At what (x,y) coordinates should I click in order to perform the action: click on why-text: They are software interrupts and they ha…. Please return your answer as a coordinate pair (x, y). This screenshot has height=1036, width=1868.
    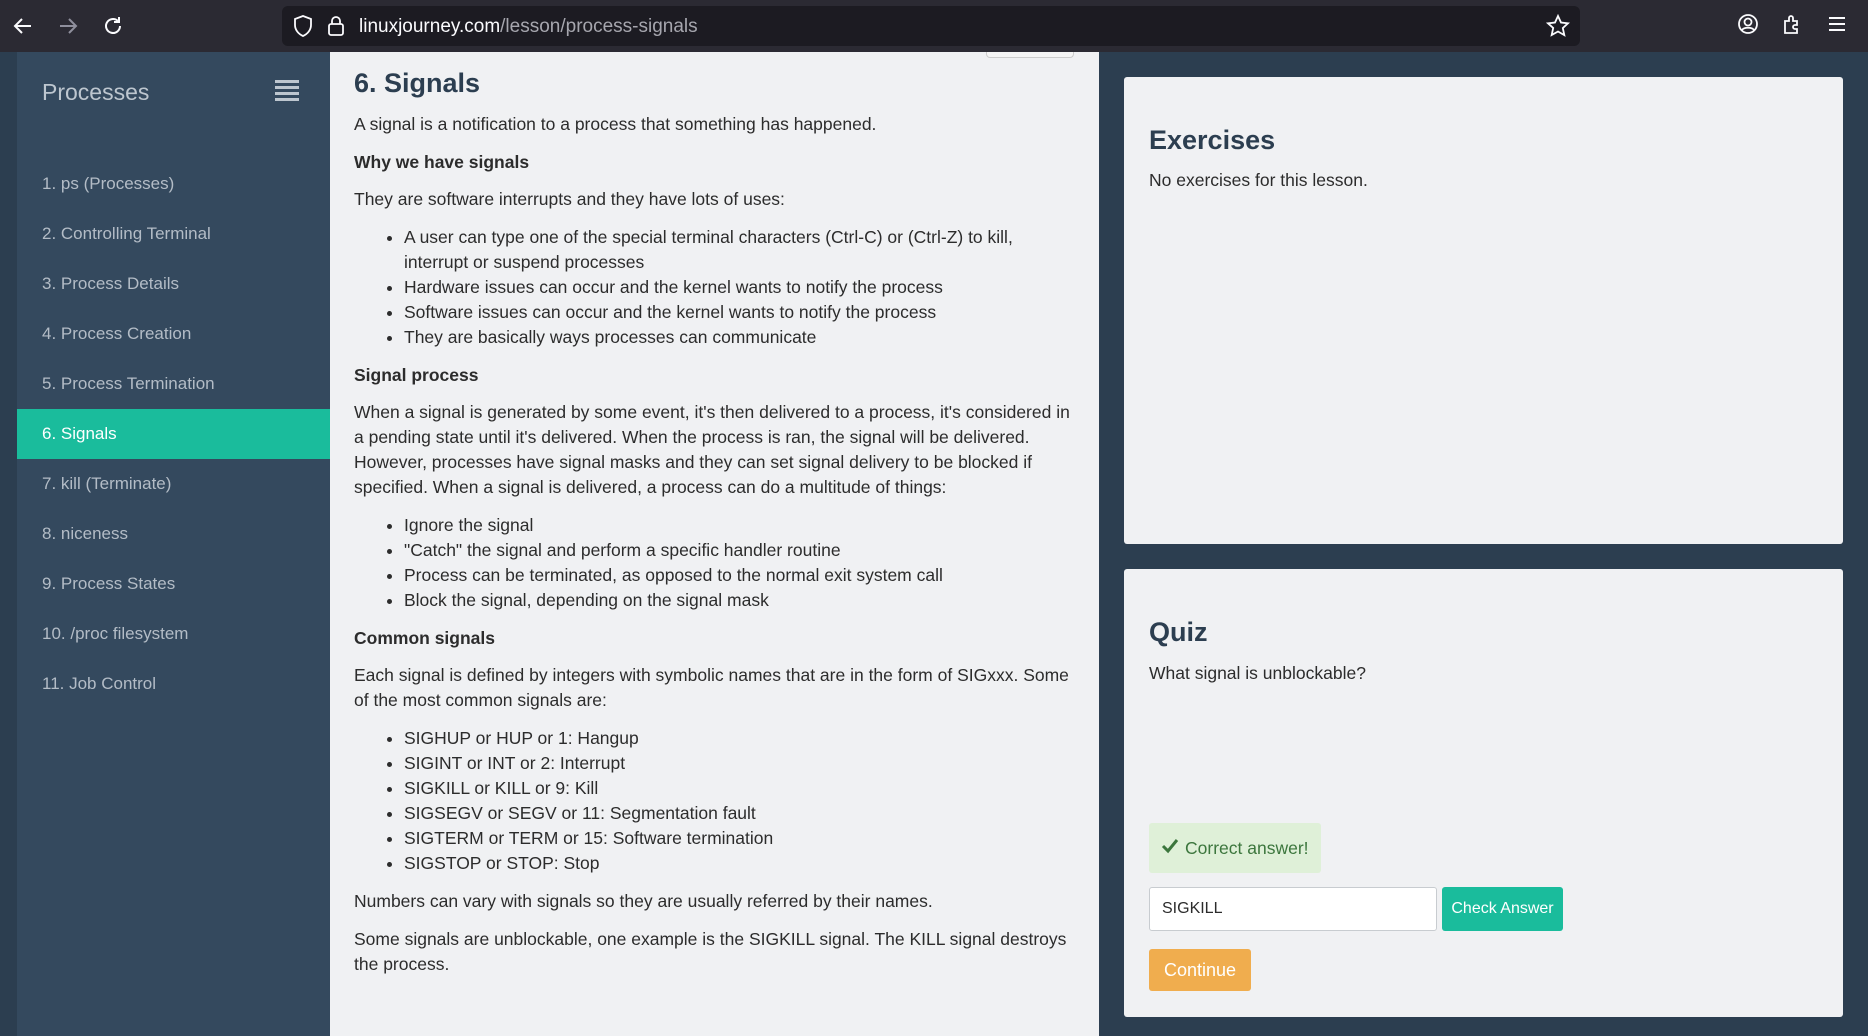
    Looking at the image, I should click on (569, 199).